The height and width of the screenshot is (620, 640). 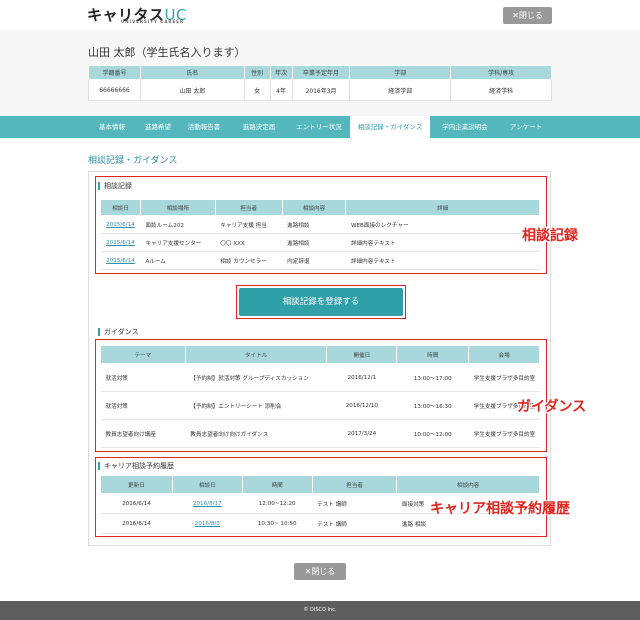 I want to click on tab-career-hope: 進路希望, so click(x=158, y=127).